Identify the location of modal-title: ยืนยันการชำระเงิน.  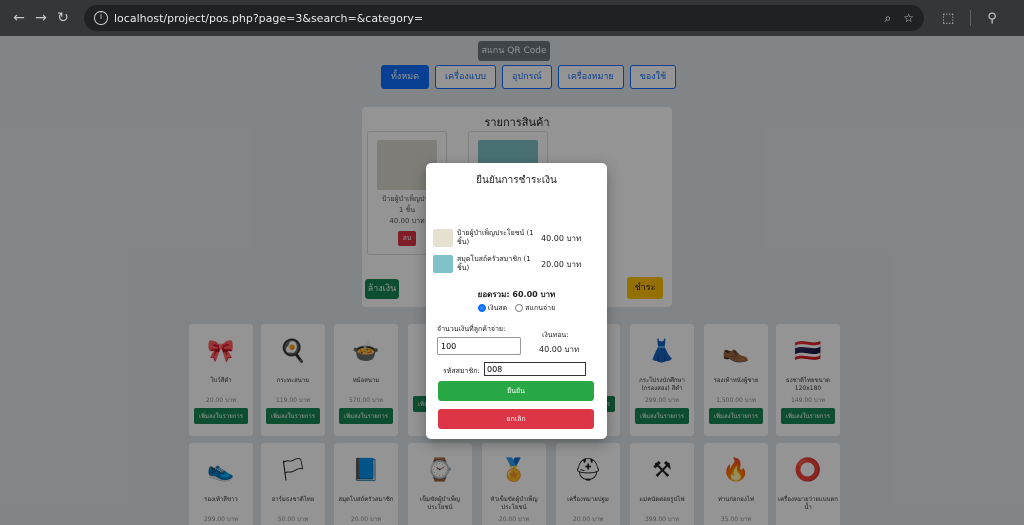
(516, 180).